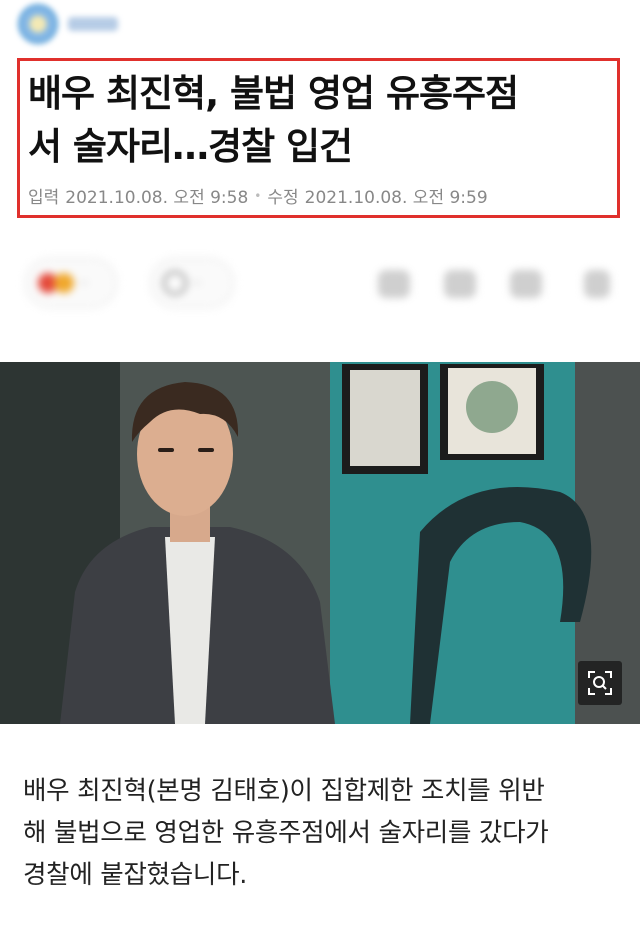 The height and width of the screenshot is (934, 640). I want to click on article-title-line1: 배우 최진혁, 불법 영업 유흥주점, so click(273, 93).